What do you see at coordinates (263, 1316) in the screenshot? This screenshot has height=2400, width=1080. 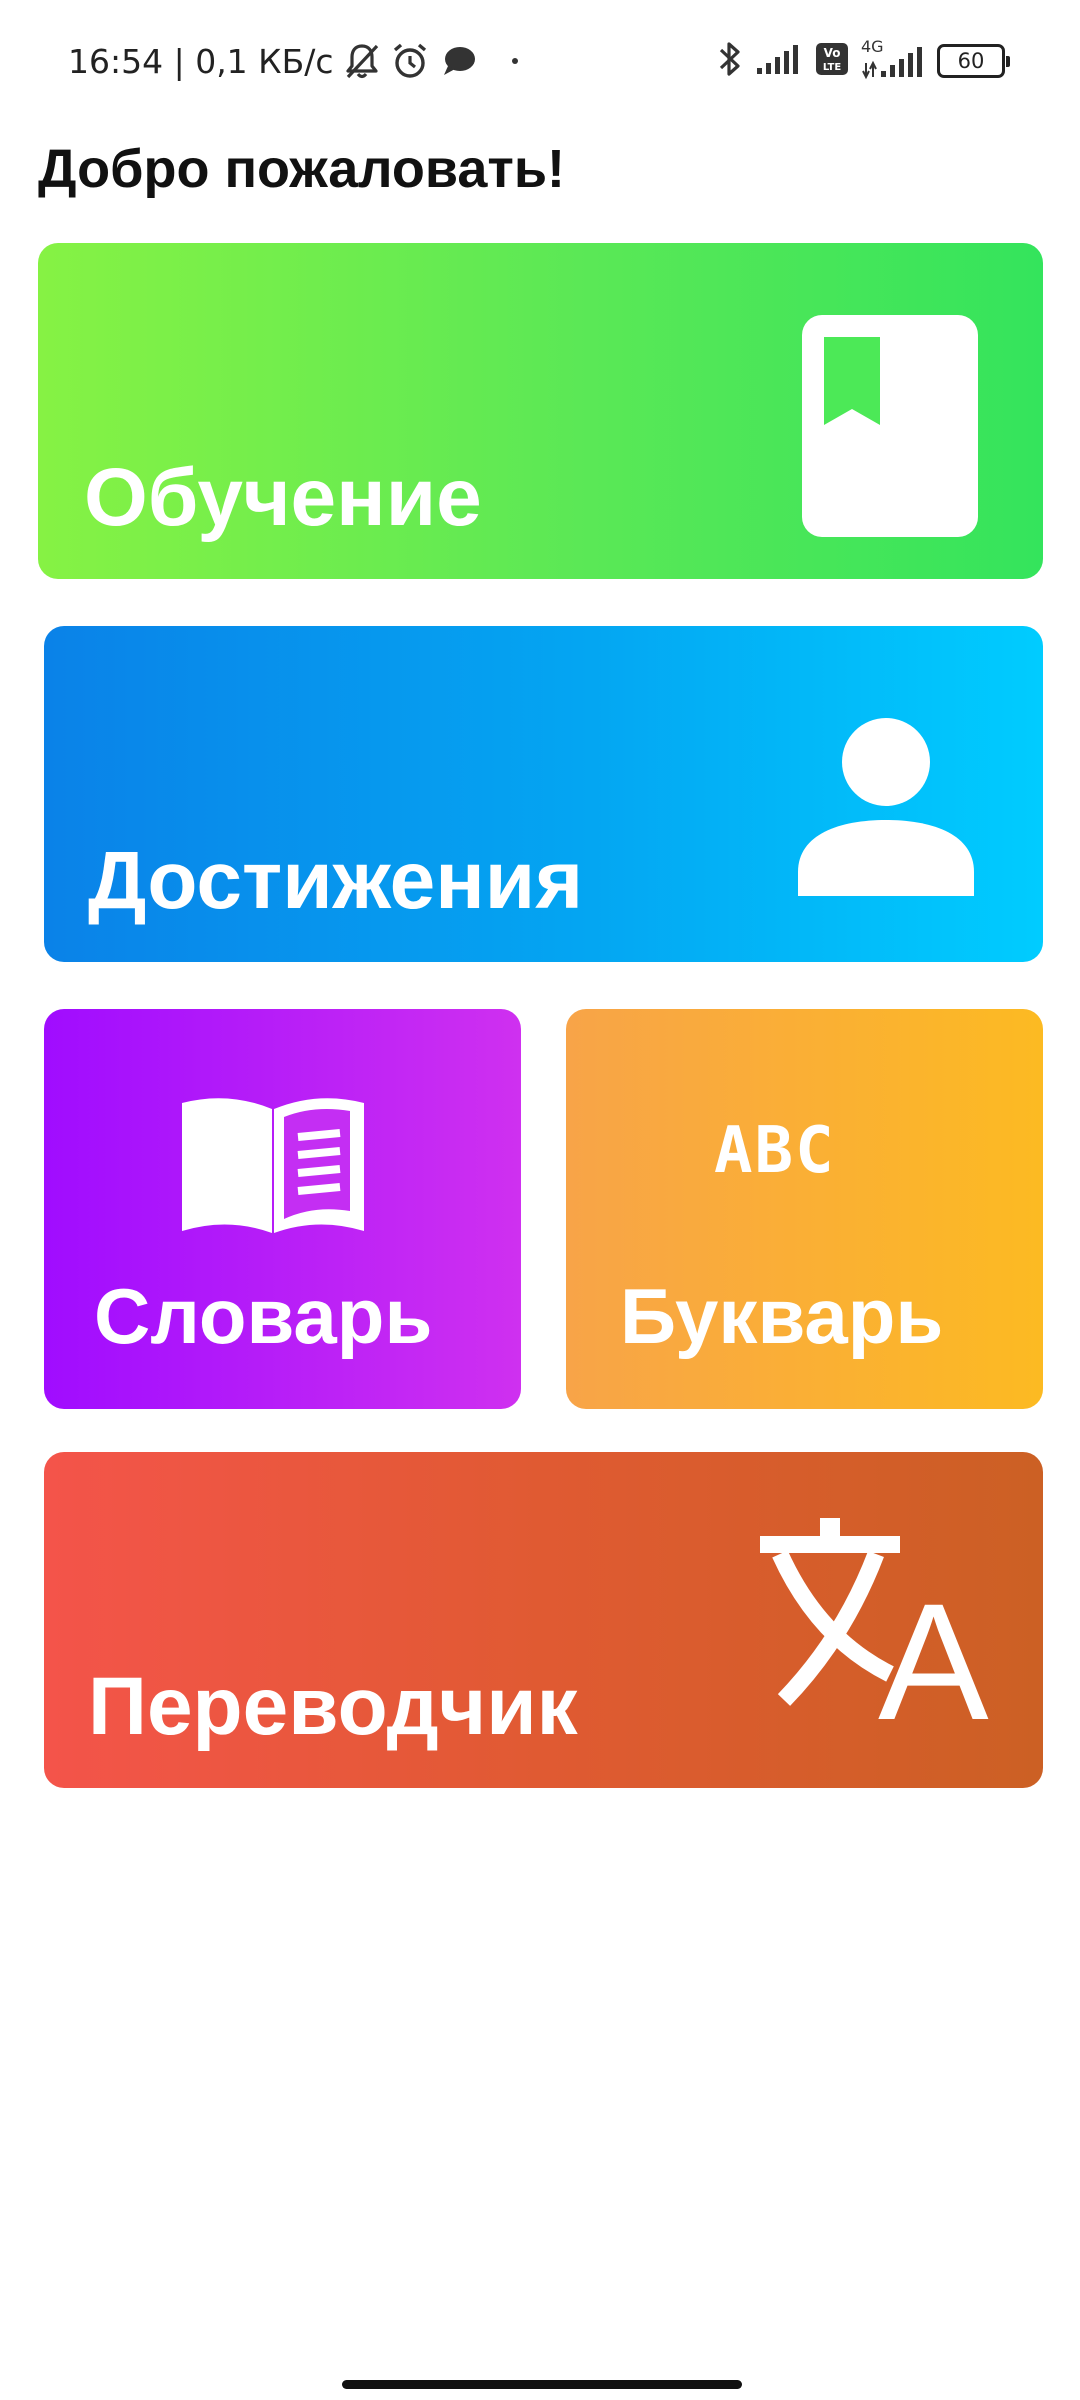 I see `dictionary-label: Словарь` at bounding box center [263, 1316].